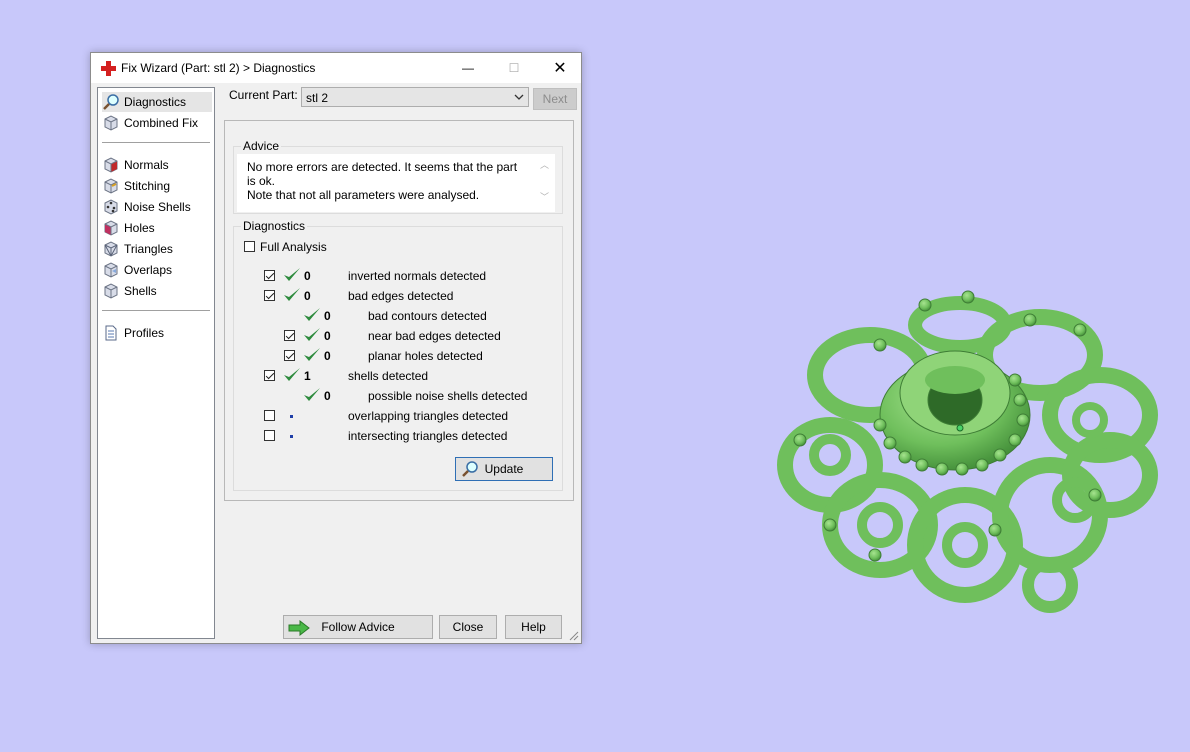  I want to click on shells-checkbox, so click(269, 375).